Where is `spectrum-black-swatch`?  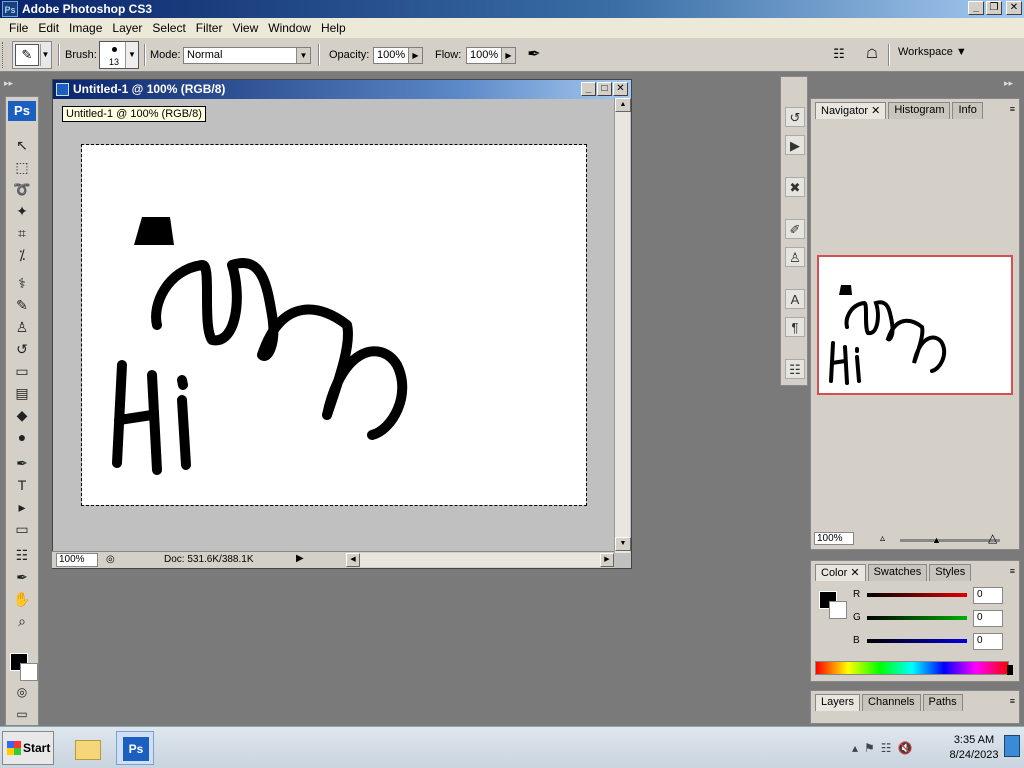
spectrum-black-swatch is located at coordinates (1010, 670).